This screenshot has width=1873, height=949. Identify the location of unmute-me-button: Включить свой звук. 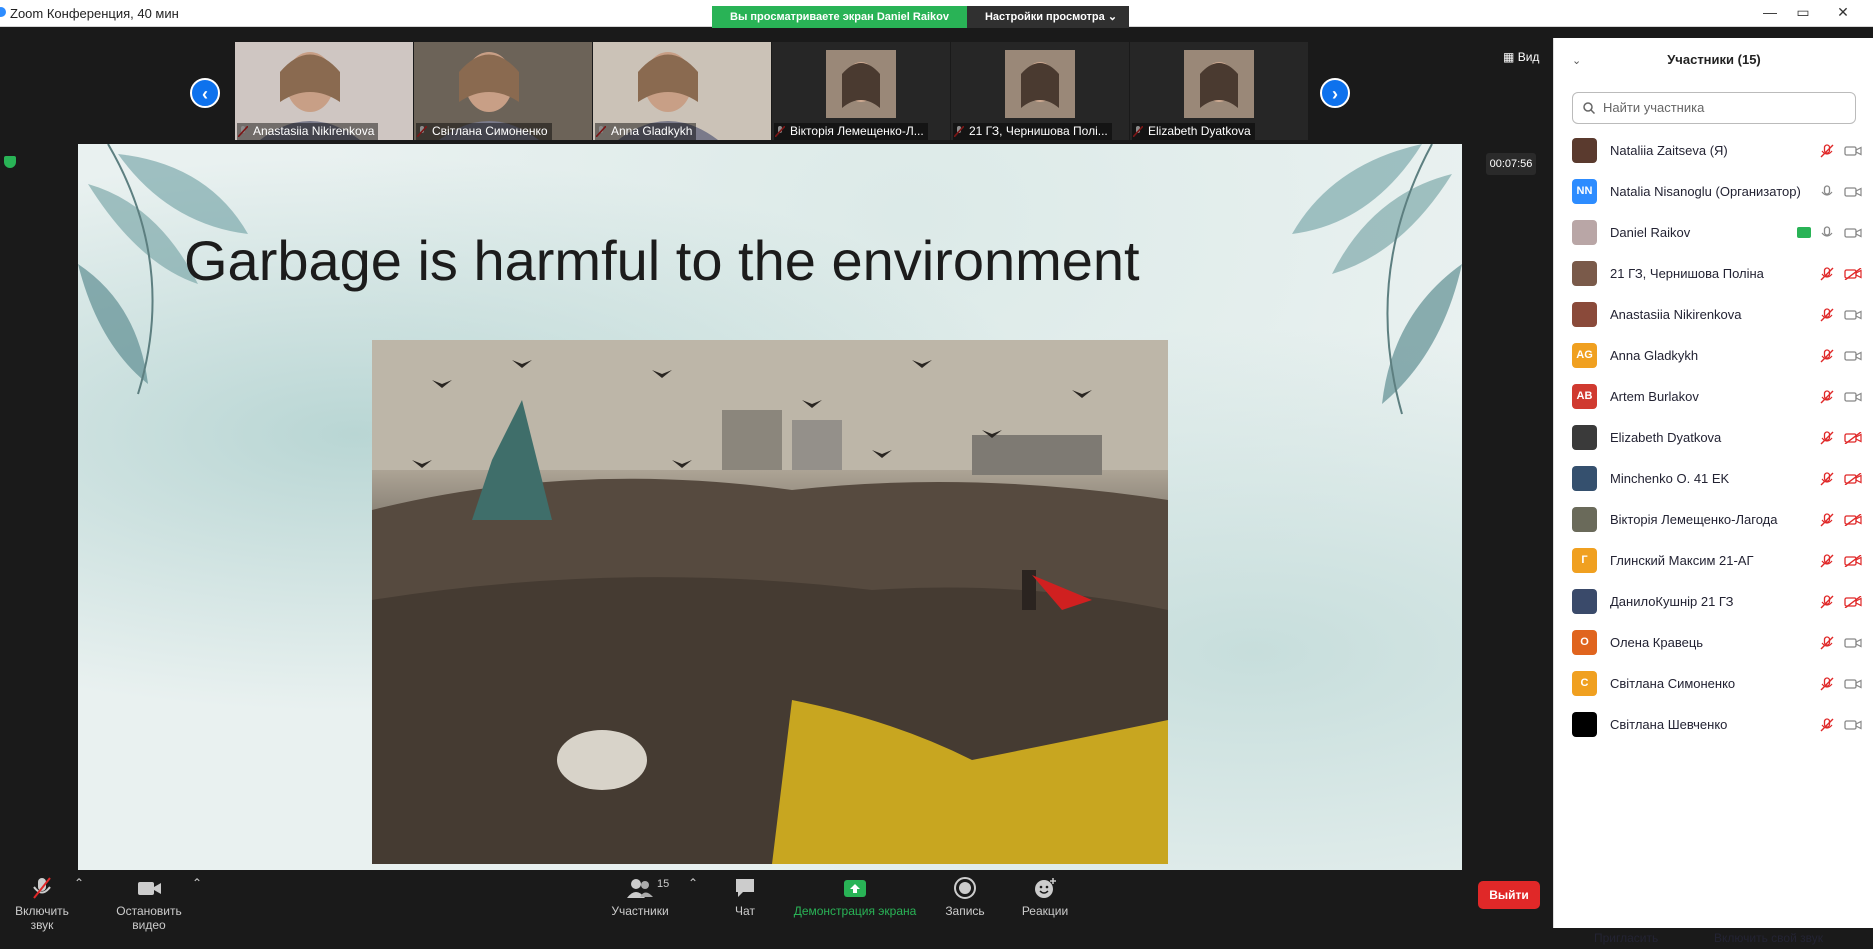
(1768, 938).